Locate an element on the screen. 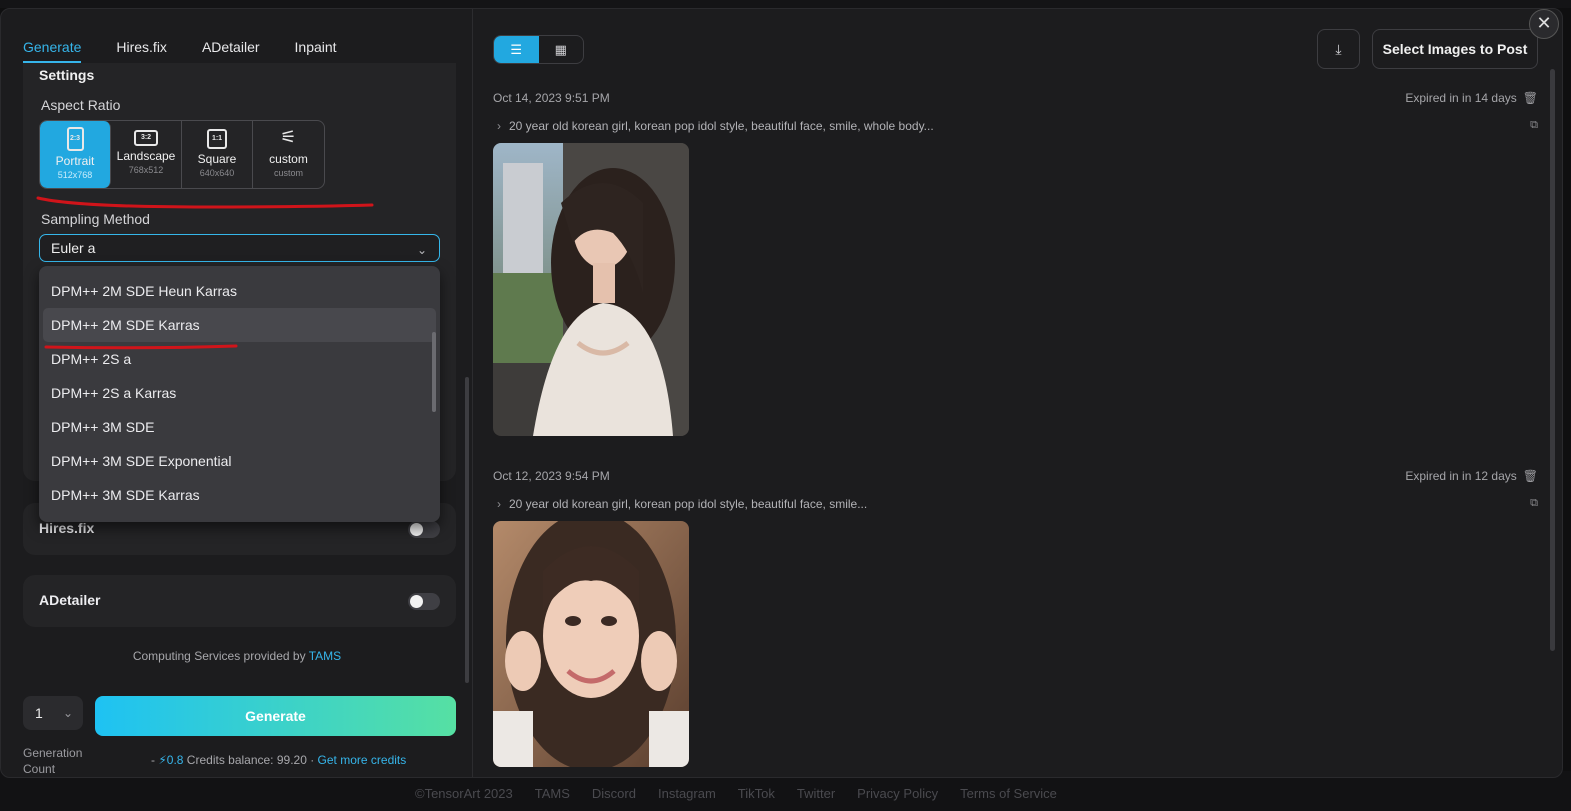 The image size is (1571, 811). ratio-size: 512x768 is located at coordinates (75, 175).